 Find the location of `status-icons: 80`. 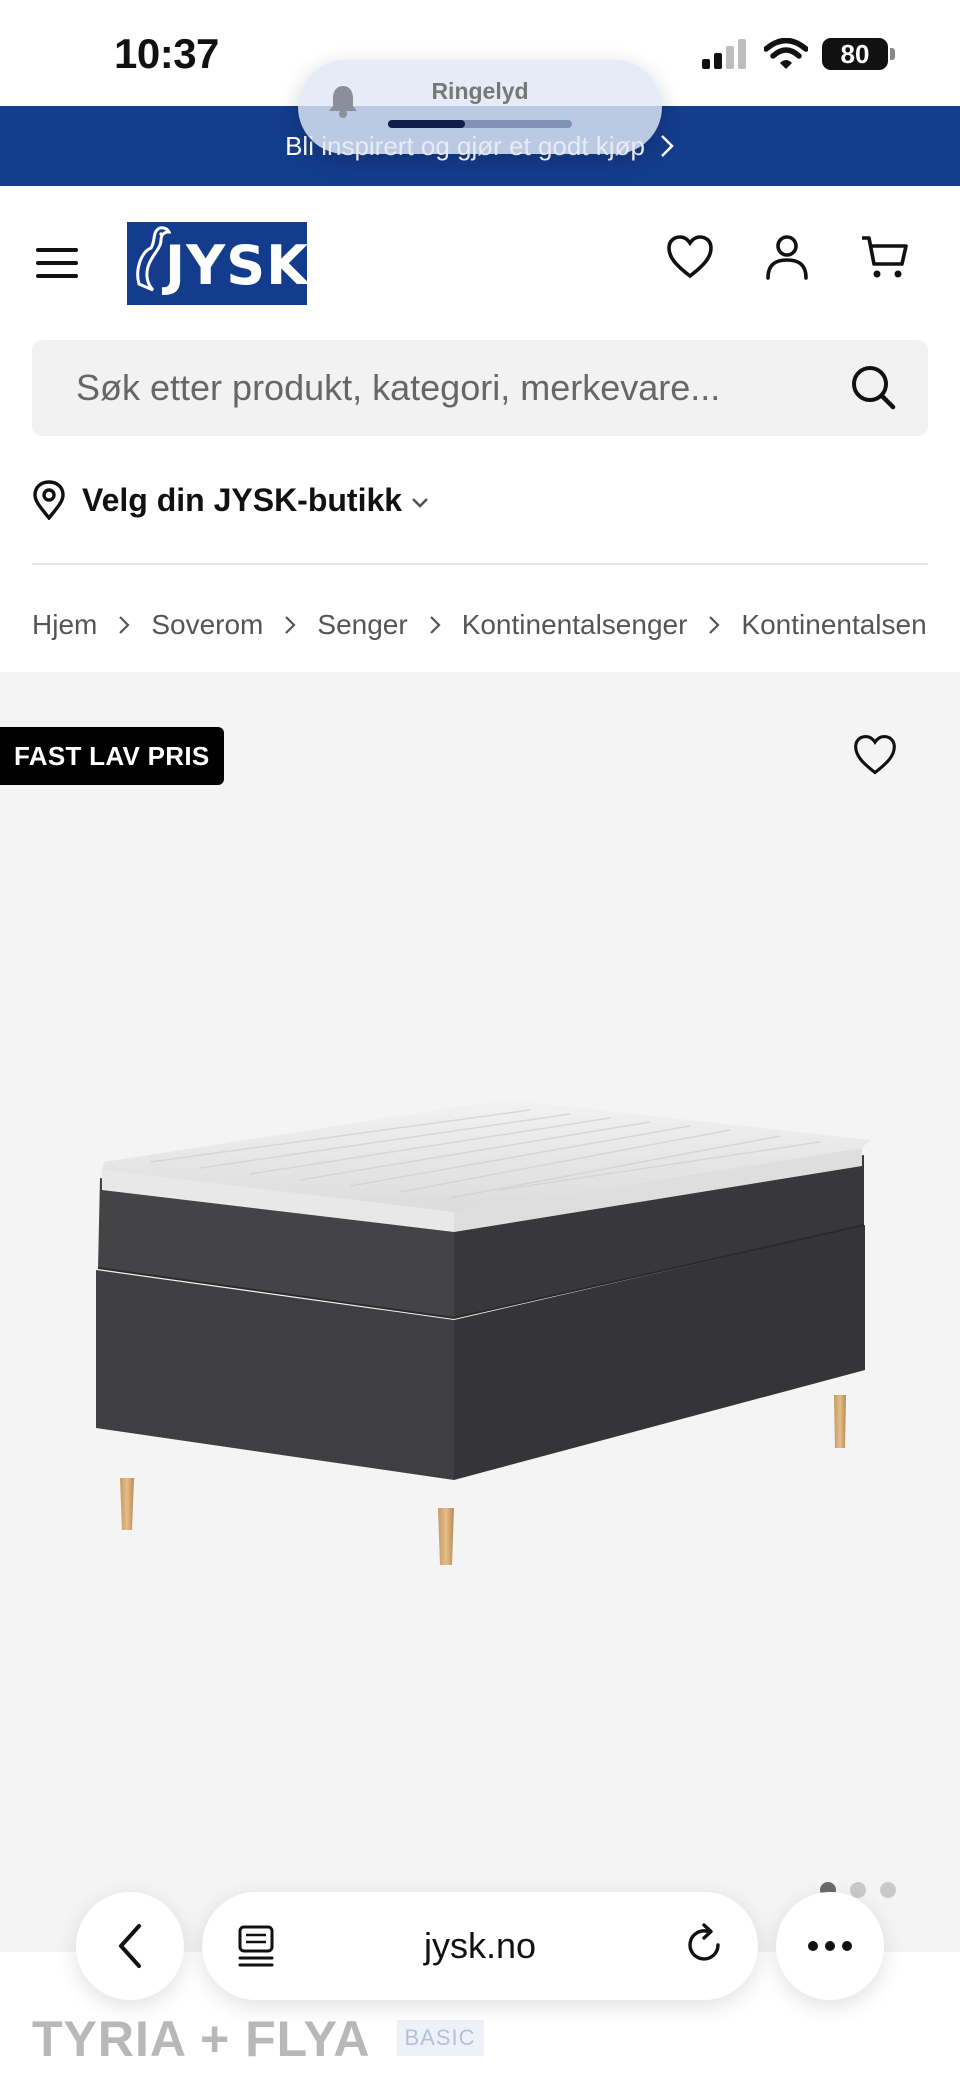

status-icons: 80 is located at coordinates (798, 54).